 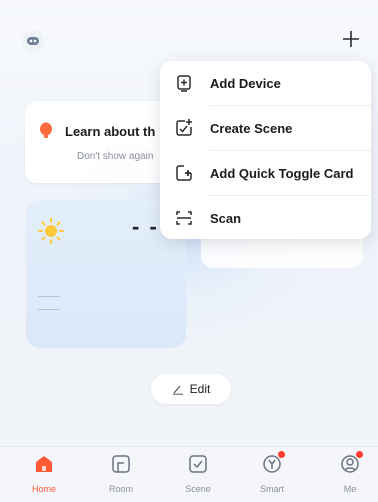 I want to click on robot-avatar-icon, so click(x=33, y=41).